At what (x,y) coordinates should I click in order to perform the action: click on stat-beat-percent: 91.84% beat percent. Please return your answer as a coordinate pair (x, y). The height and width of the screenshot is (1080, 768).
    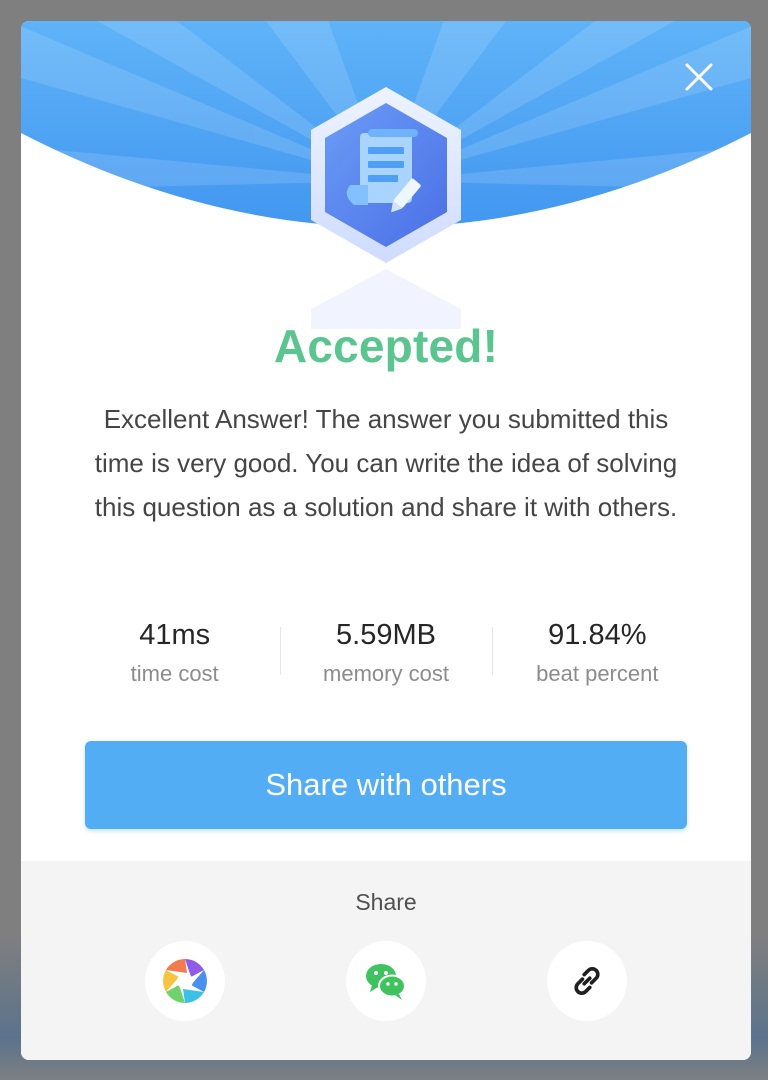
    Looking at the image, I should click on (597, 651).